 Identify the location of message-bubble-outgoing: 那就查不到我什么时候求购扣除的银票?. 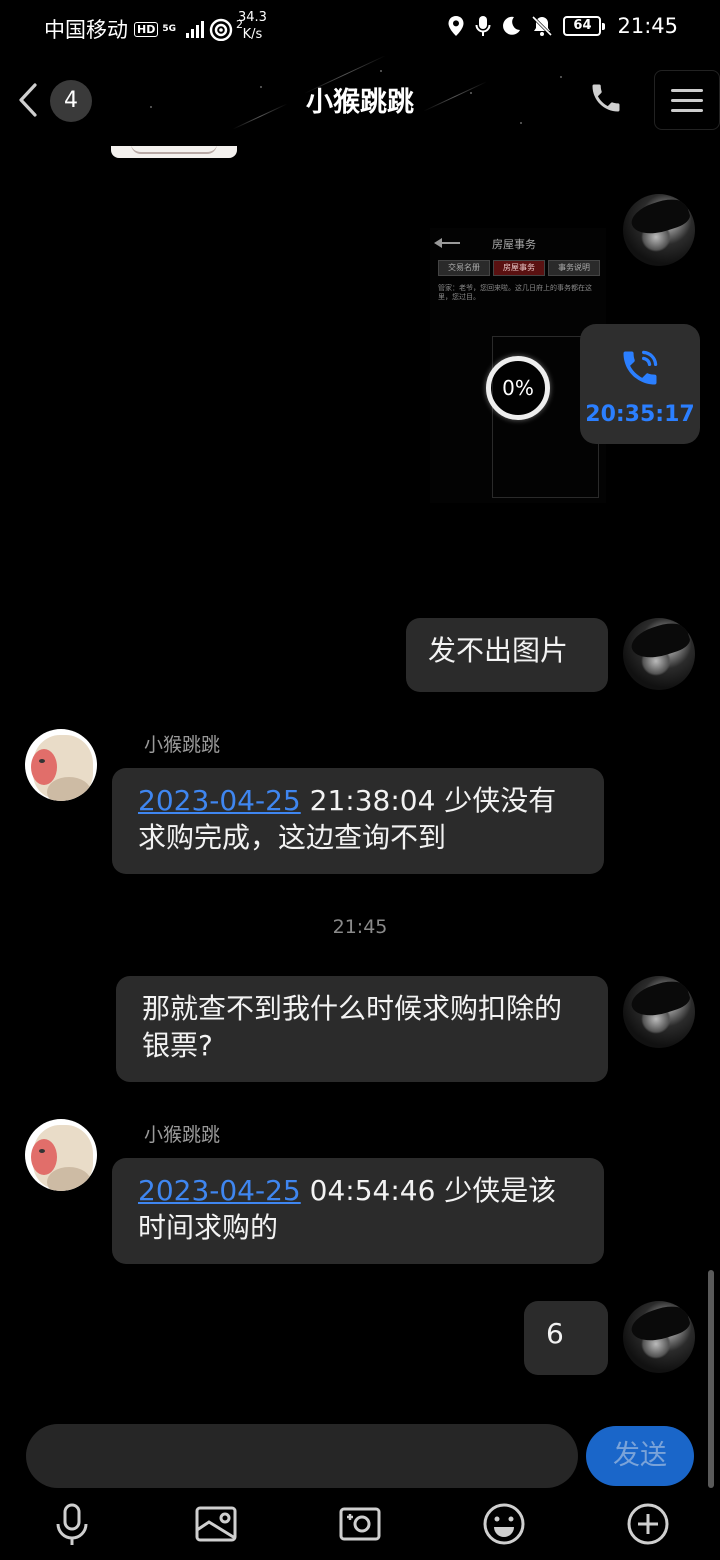
(362, 1029).